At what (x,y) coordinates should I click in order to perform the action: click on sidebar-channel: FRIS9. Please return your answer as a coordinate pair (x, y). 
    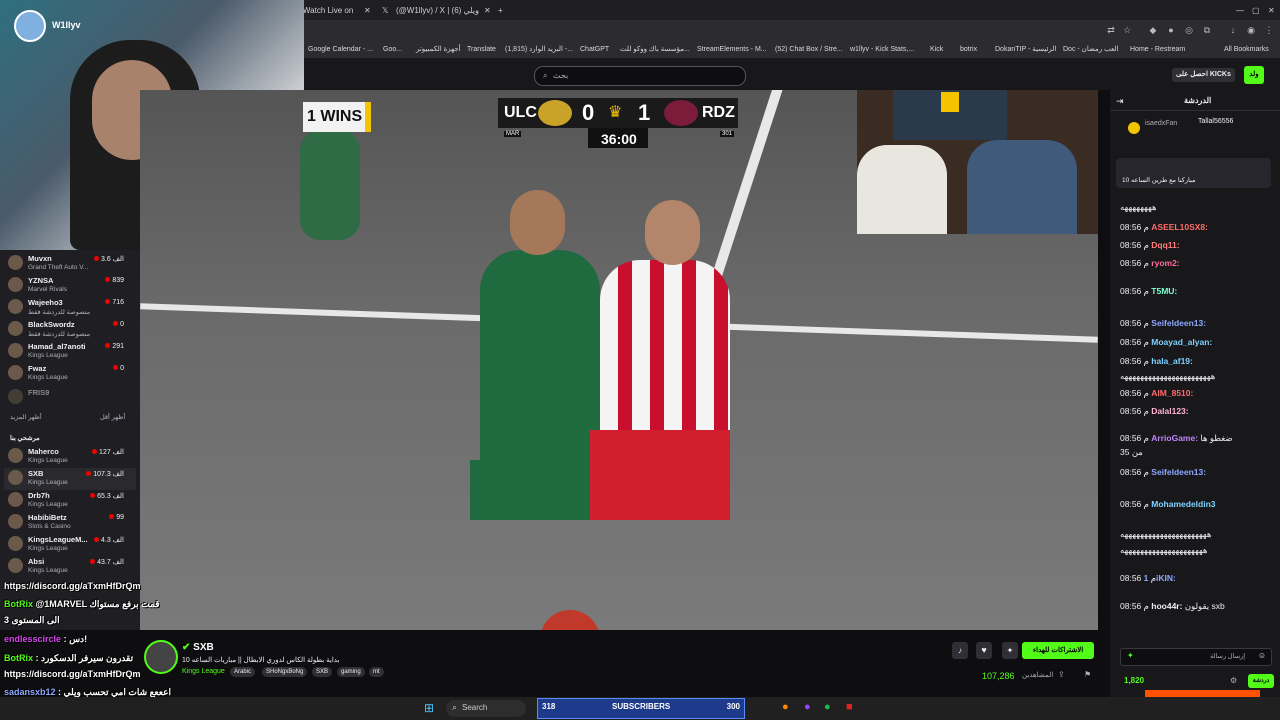
    Looking at the image, I should click on (70, 398).